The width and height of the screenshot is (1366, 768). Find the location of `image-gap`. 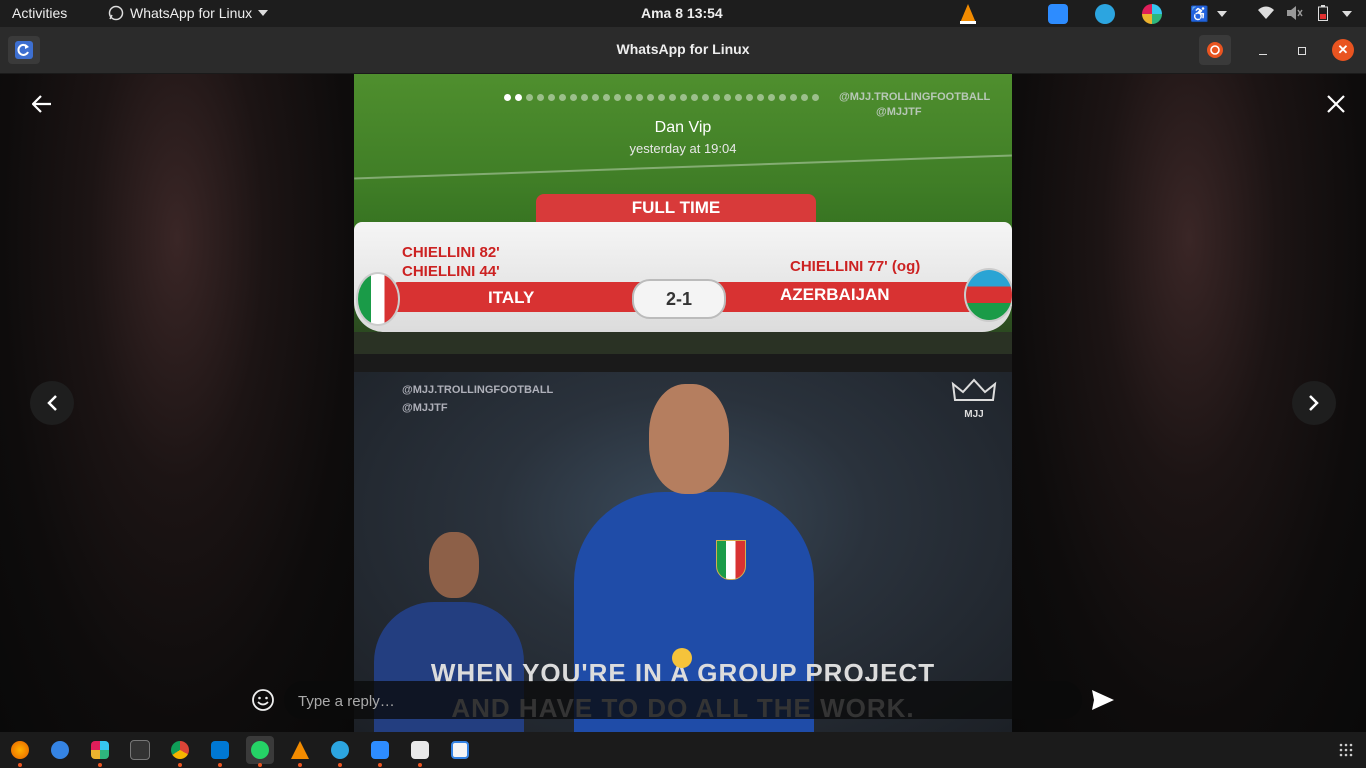

image-gap is located at coordinates (683, 363).